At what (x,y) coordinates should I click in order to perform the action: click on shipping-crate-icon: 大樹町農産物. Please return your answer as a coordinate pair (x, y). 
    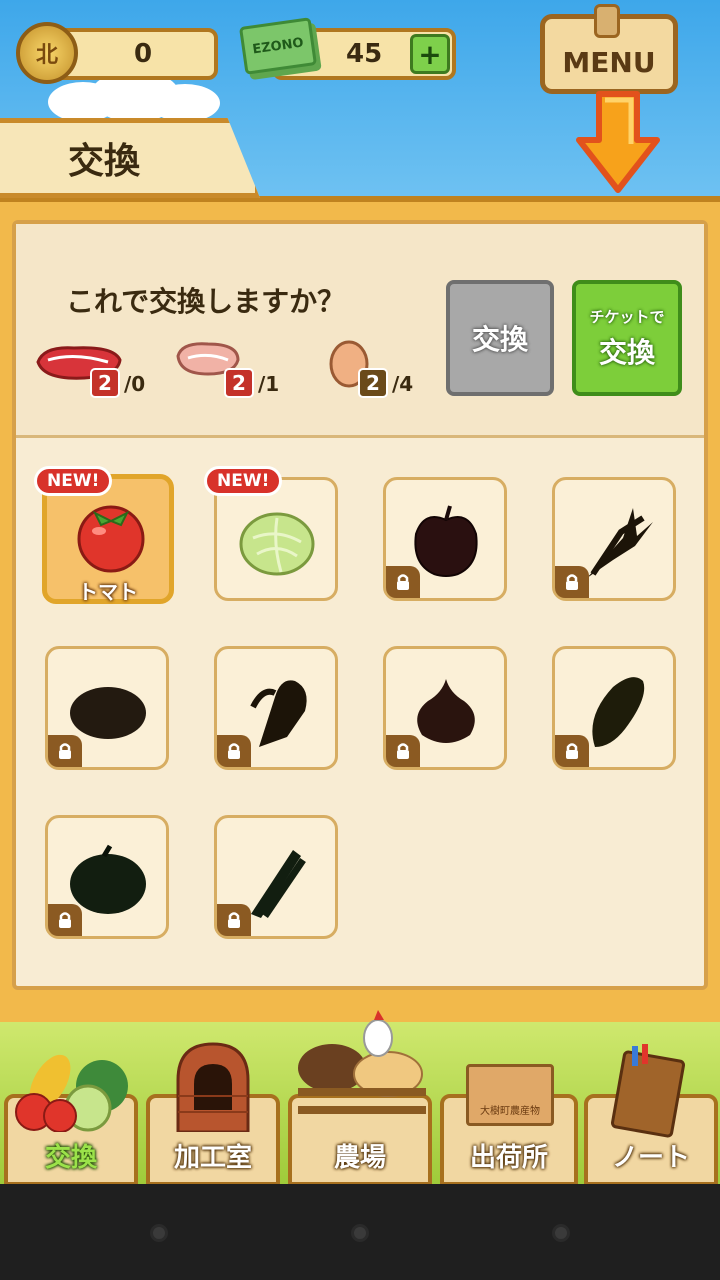
    Looking at the image, I should click on (510, 1095).